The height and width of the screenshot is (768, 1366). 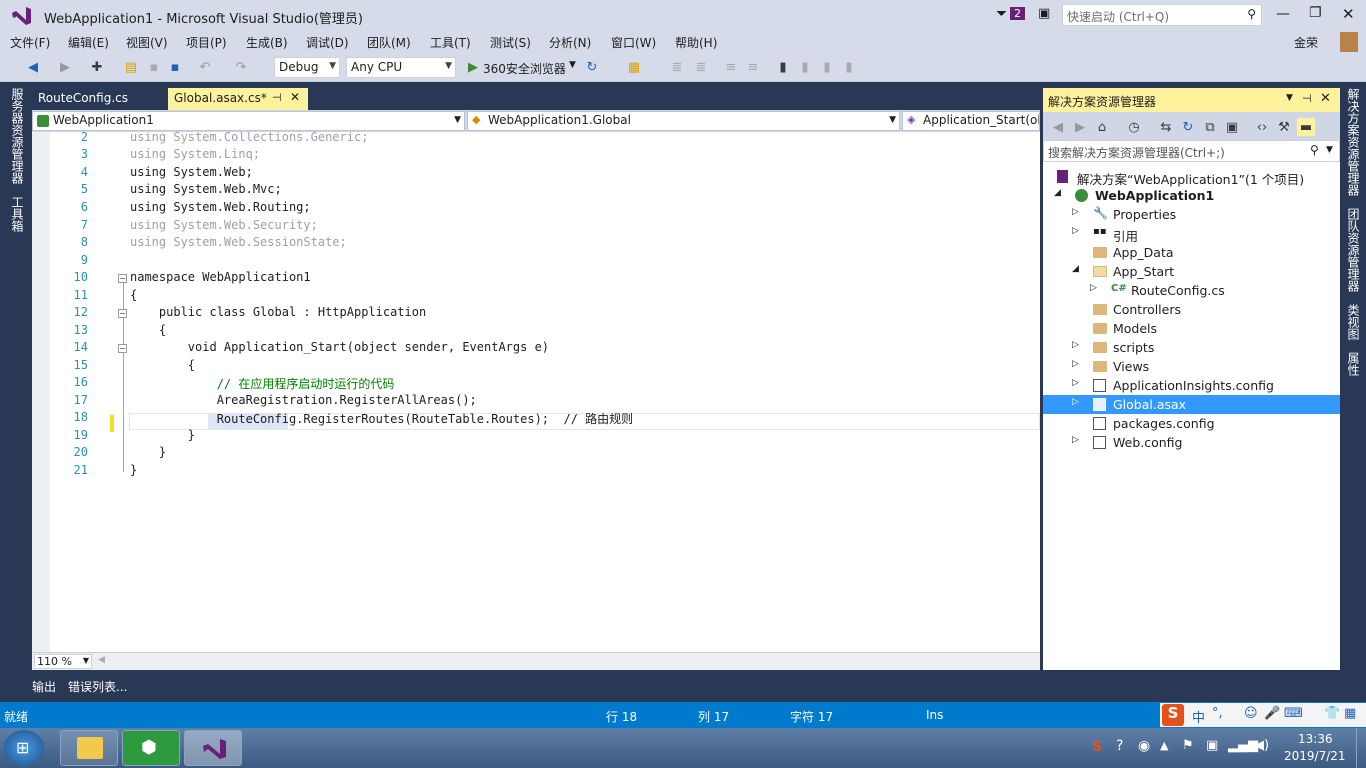 I want to click on punctuation-icon: °,, so click(x=1217, y=713).